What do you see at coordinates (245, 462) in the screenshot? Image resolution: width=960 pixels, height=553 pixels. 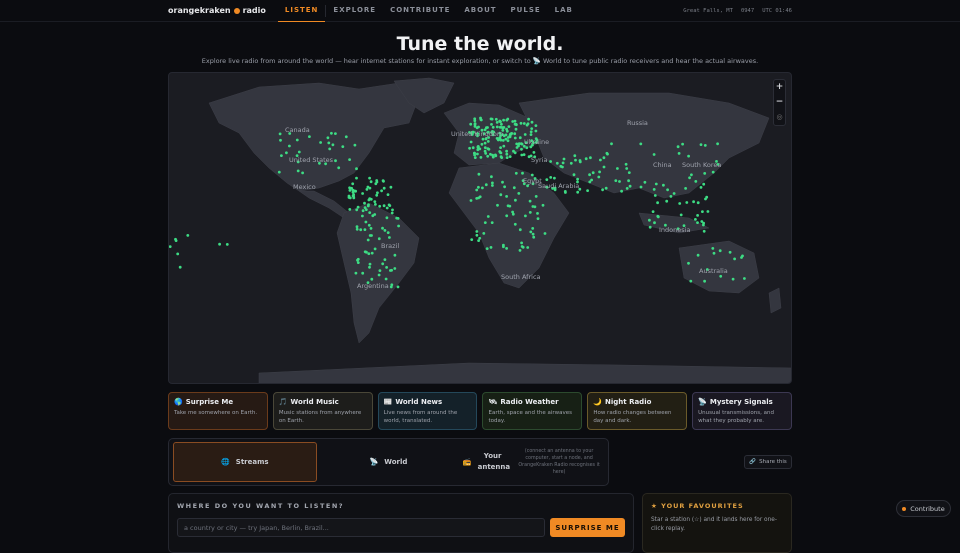 I see `mode-streams: 🌐 Streams` at bounding box center [245, 462].